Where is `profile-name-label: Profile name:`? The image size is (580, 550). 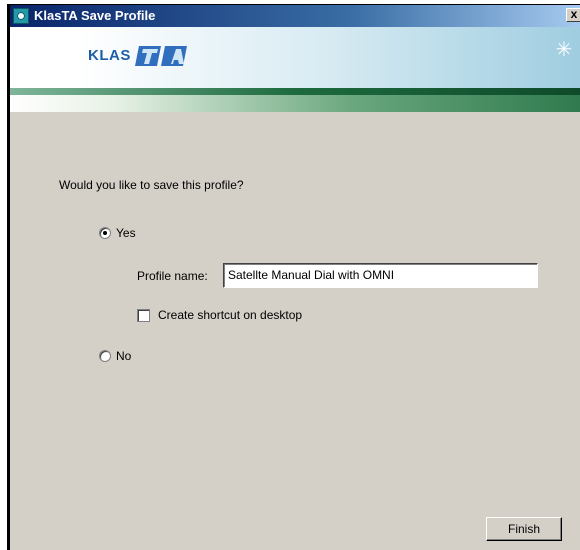 profile-name-label: Profile name: is located at coordinates (172, 276).